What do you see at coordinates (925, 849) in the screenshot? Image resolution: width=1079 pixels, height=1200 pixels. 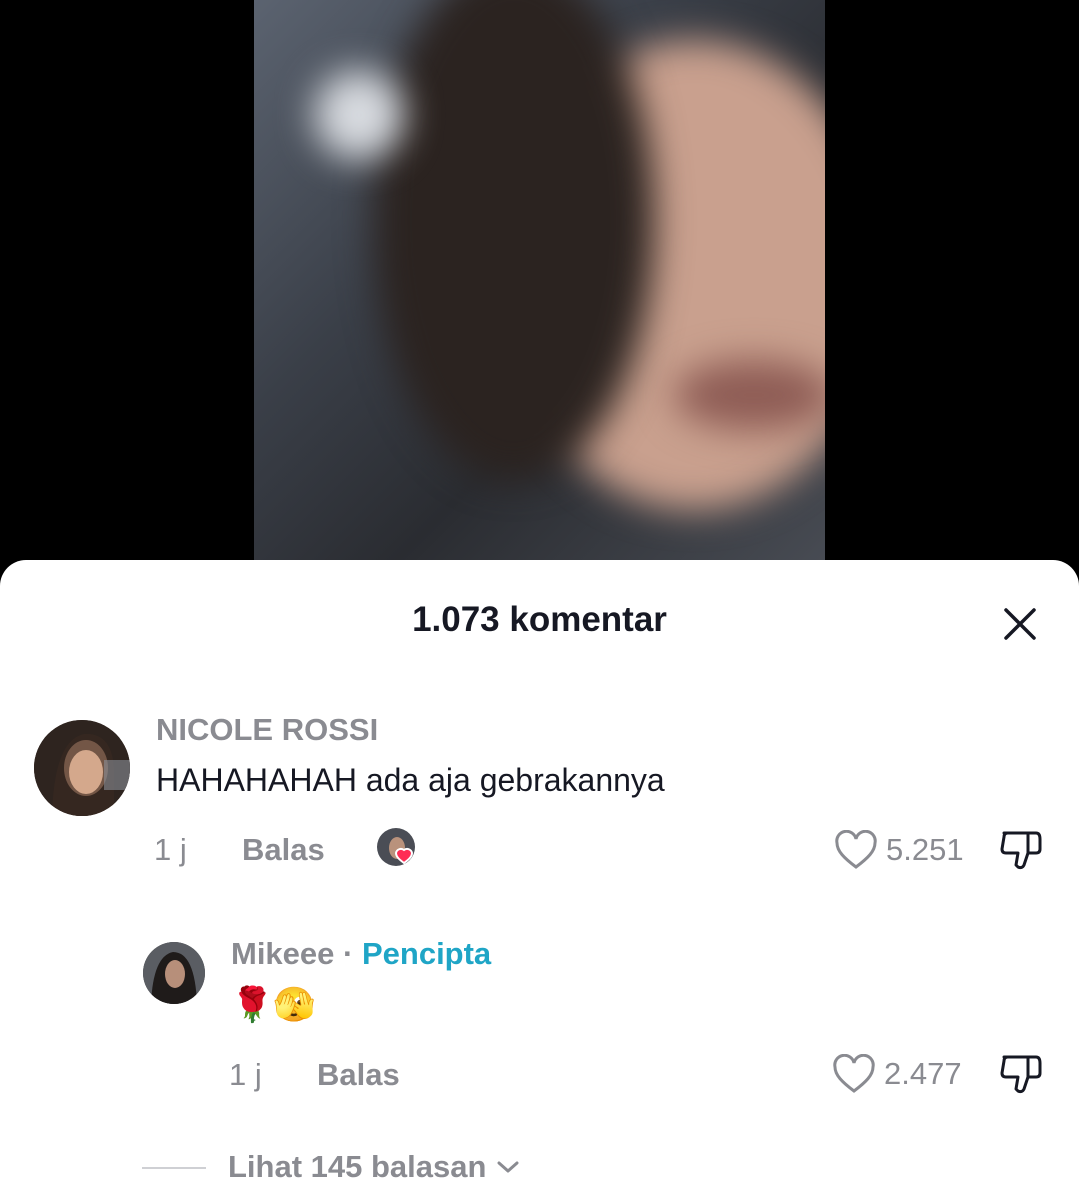 I see `comment-like-count: 5.251` at bounding box center [925, 849].